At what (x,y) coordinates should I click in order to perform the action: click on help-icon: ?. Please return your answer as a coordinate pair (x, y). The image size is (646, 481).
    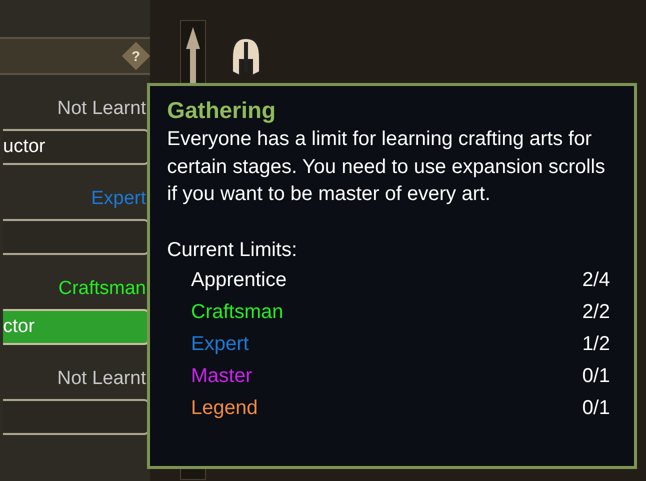
    Looking at the image, I should click on (136, 56).